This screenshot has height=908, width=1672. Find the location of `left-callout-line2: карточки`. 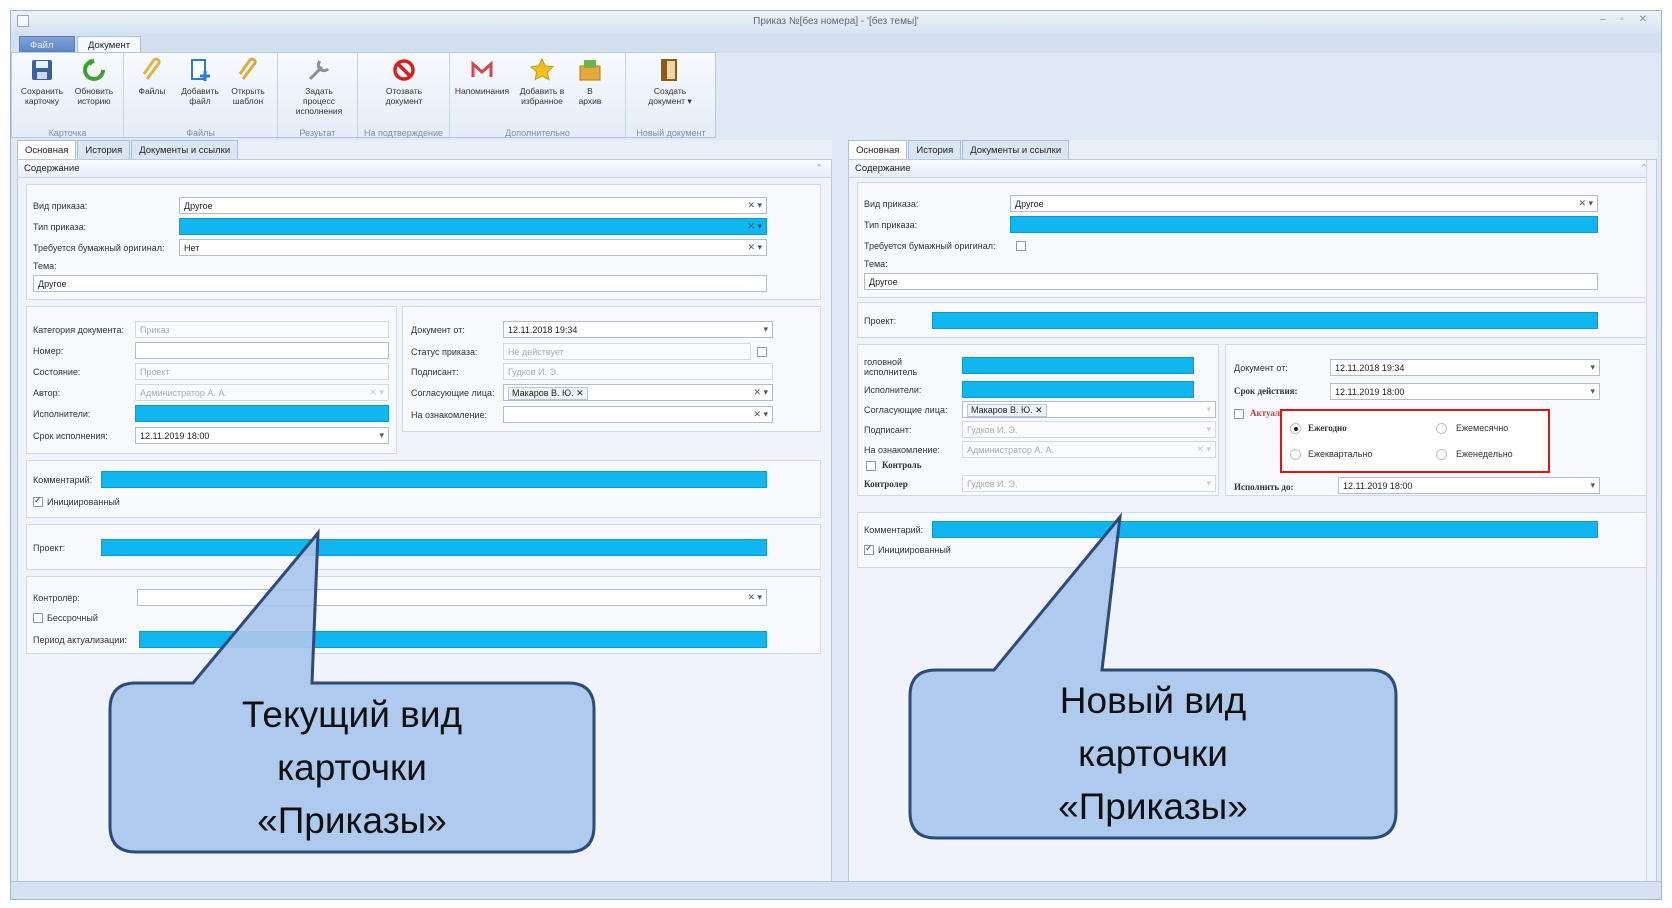

left-callout-line2: карточки is located at coordinates (352, 767).